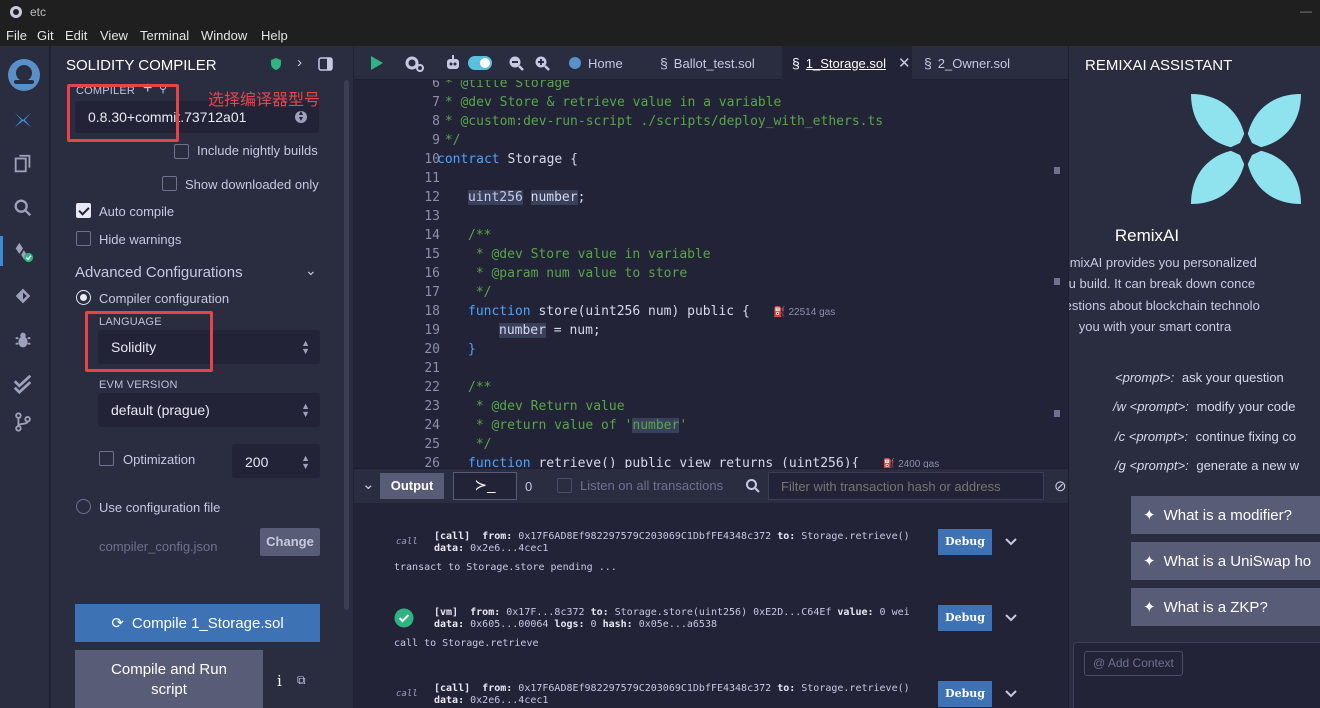 The height and width of the screenshot is (708, 1320). I want to click on copy-icon: ⧉, so click(301, 680).